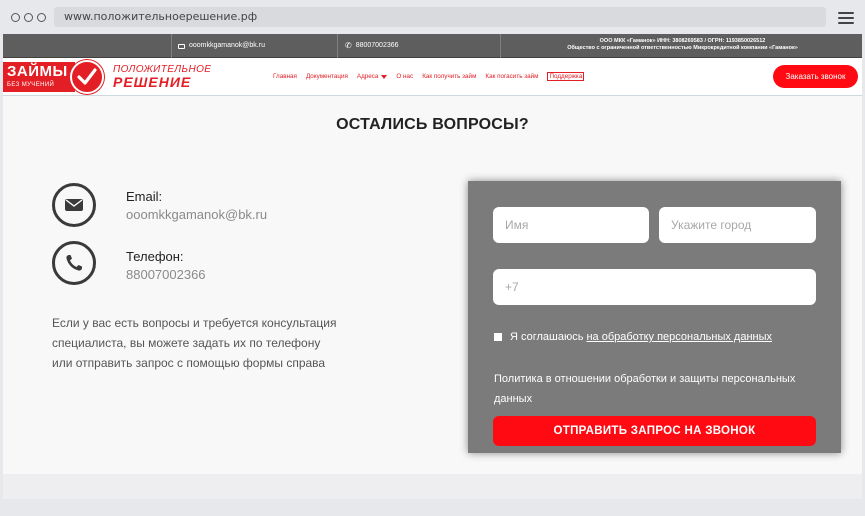  I want to click on window-controls, so click(28, 17).